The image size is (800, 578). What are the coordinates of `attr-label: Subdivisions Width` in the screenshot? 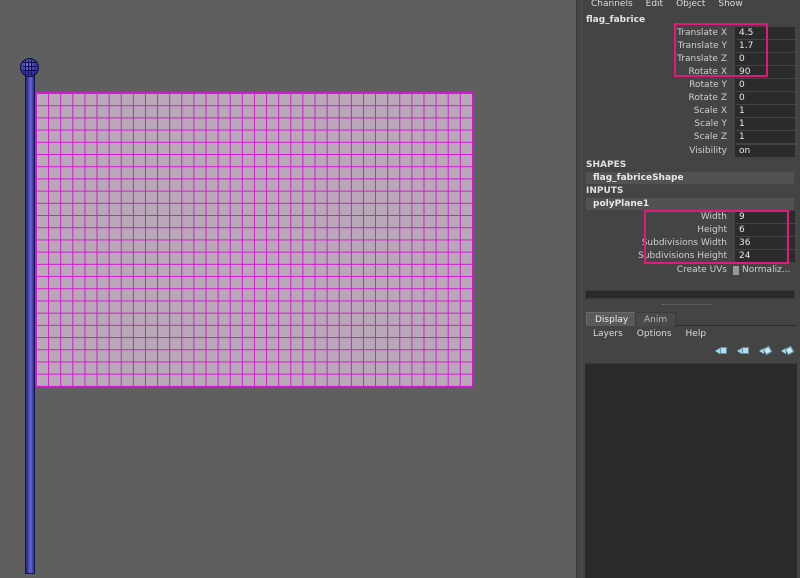 It's located at (684, 243).